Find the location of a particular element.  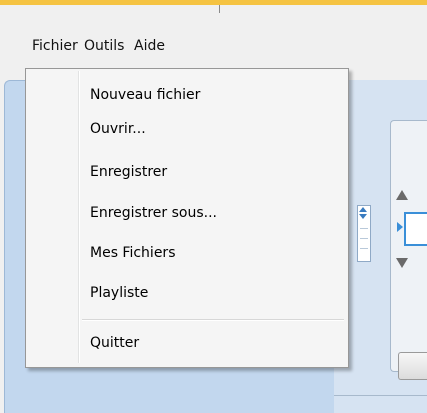

menu-bar: Fichier Outils Aide is located at coordinates (213, 48).